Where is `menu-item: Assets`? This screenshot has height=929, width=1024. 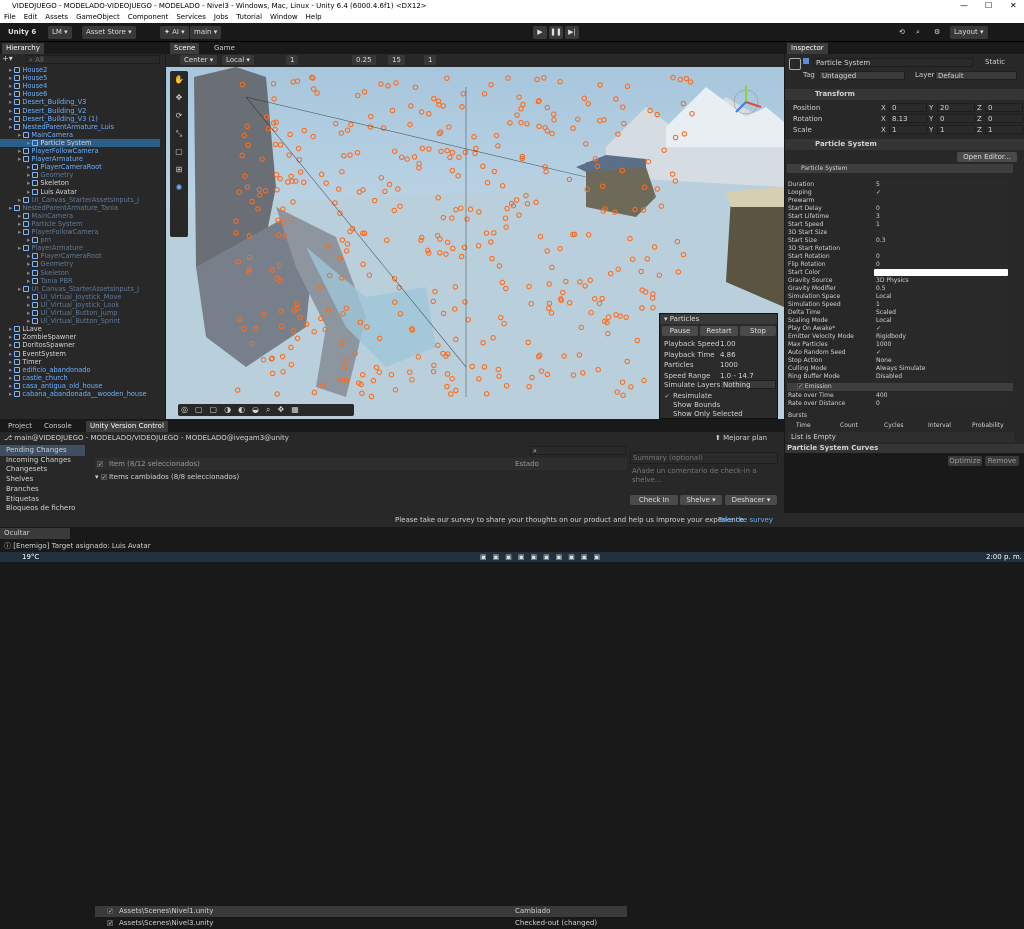
menu-item: Assets is located at coordinates (56, 17).